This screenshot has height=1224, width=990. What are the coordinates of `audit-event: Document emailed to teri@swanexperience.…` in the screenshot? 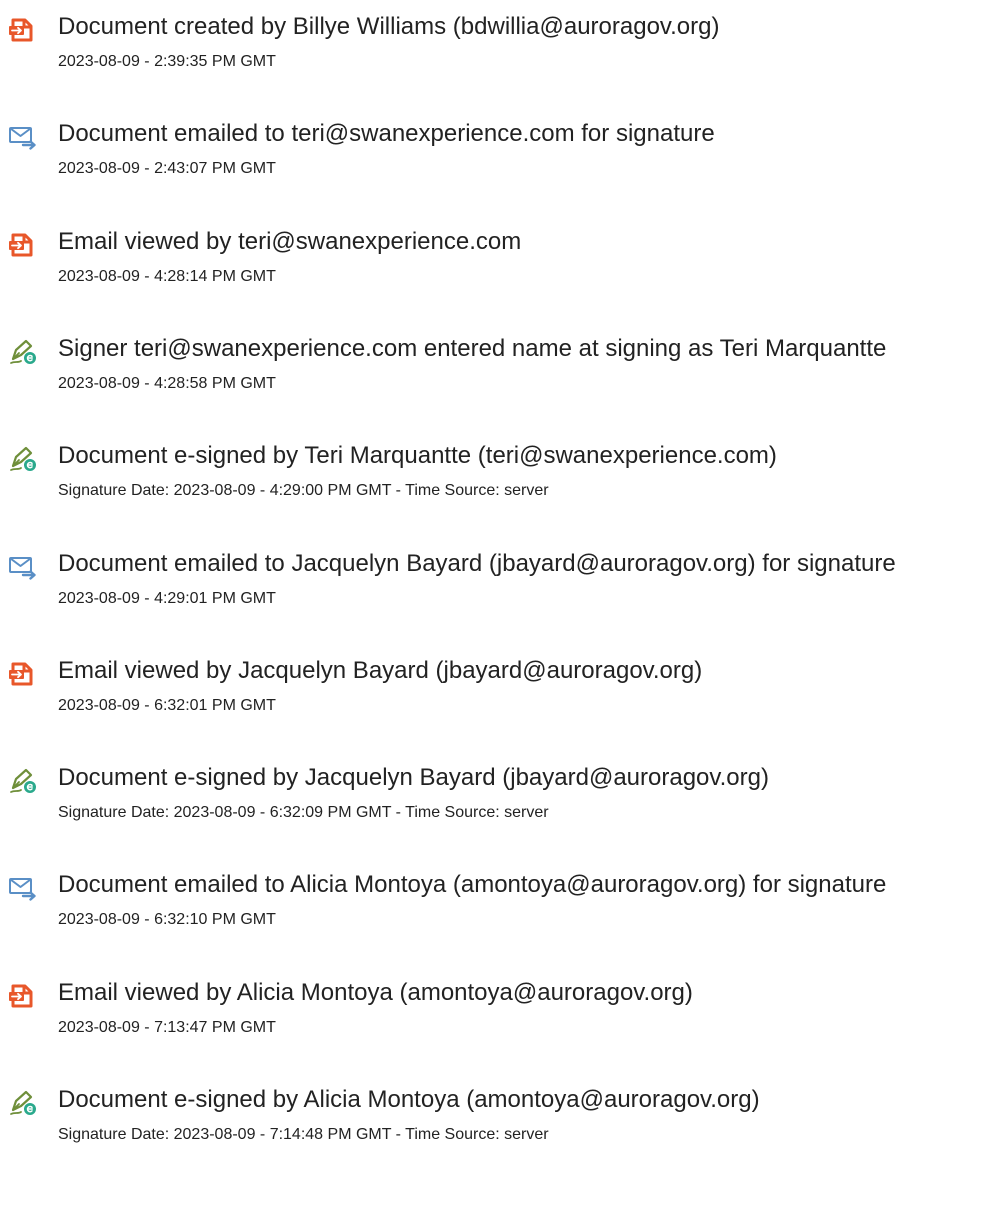 It's located at (495, 159).